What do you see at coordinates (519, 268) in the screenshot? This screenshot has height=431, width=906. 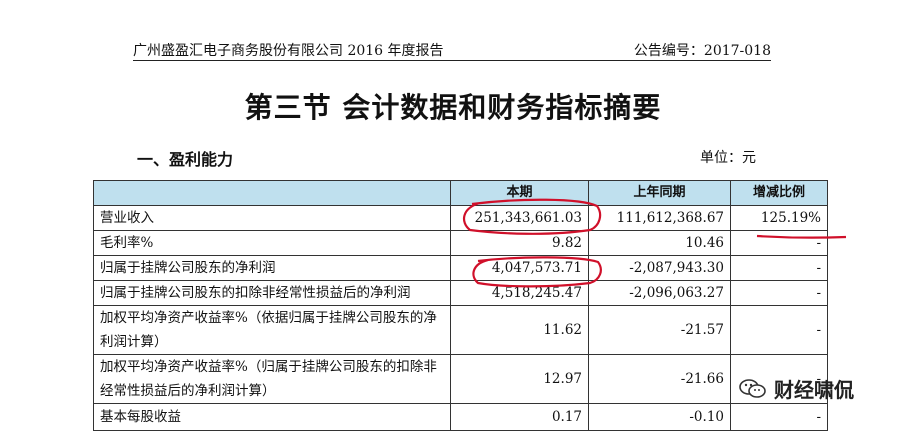 I see `current-value: 4,047,573.71` at bounding box center [519, 268].